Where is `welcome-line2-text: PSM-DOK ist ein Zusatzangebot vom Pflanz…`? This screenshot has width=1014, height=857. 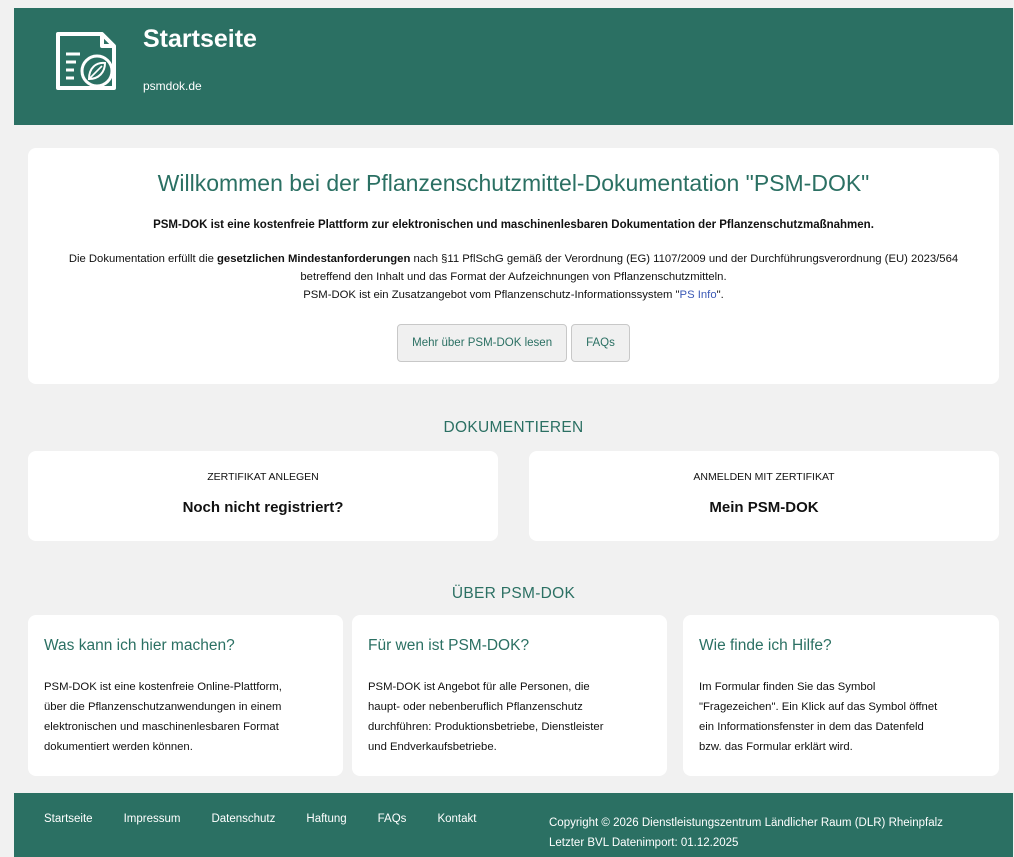 welcome-line2-text: PSM-DOK ist ein Zusatzangebot vom Pflanz… is located at coordinates (491, 295).